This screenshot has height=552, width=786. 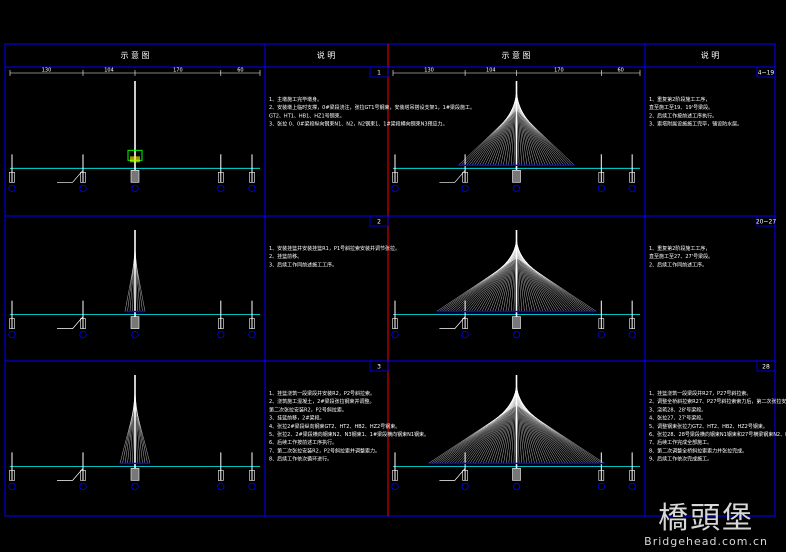 What do you see at coordinates (307, 115) in the screenshot?
I see `note-line: GT2、HT1、HB1、HZ1号钢束。` at bounding box center [307, 115].